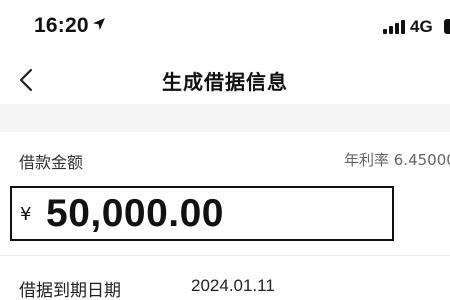 Image resolution: width=450 pixels, height=300 pixels. What do you see at coordinates (225, 118) in the screenshot?
I see `section-separator` at bounding box center [225, 118].